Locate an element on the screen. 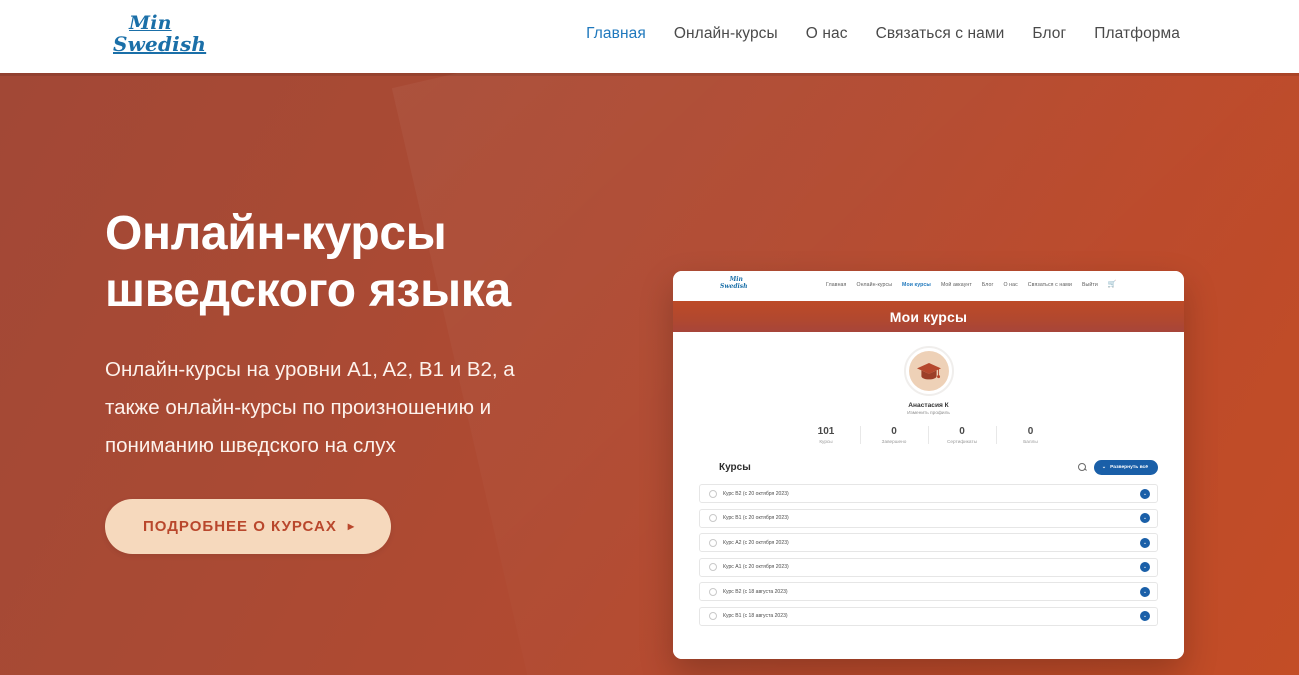  stat-points: 0 Баллы is located at coordinates (1031, 435).